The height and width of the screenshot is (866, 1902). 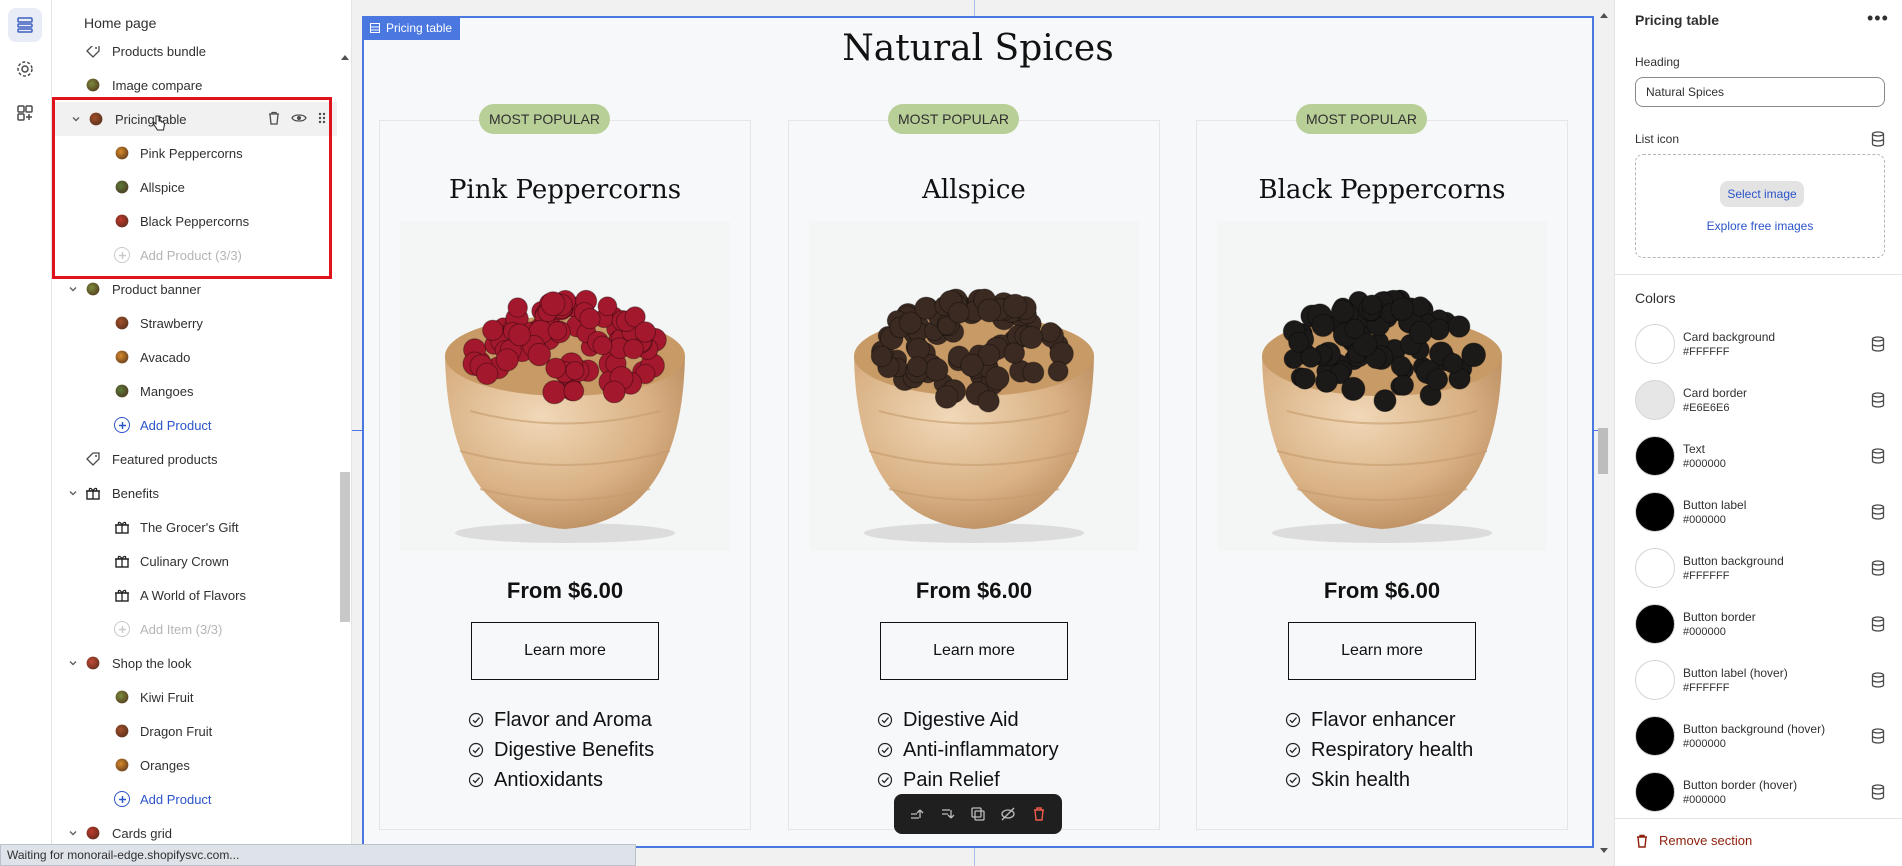 What do you see at coordinates (322, 118) in the screenshot?
I see `drag-handle-icon` at bounding box center [322, 118].